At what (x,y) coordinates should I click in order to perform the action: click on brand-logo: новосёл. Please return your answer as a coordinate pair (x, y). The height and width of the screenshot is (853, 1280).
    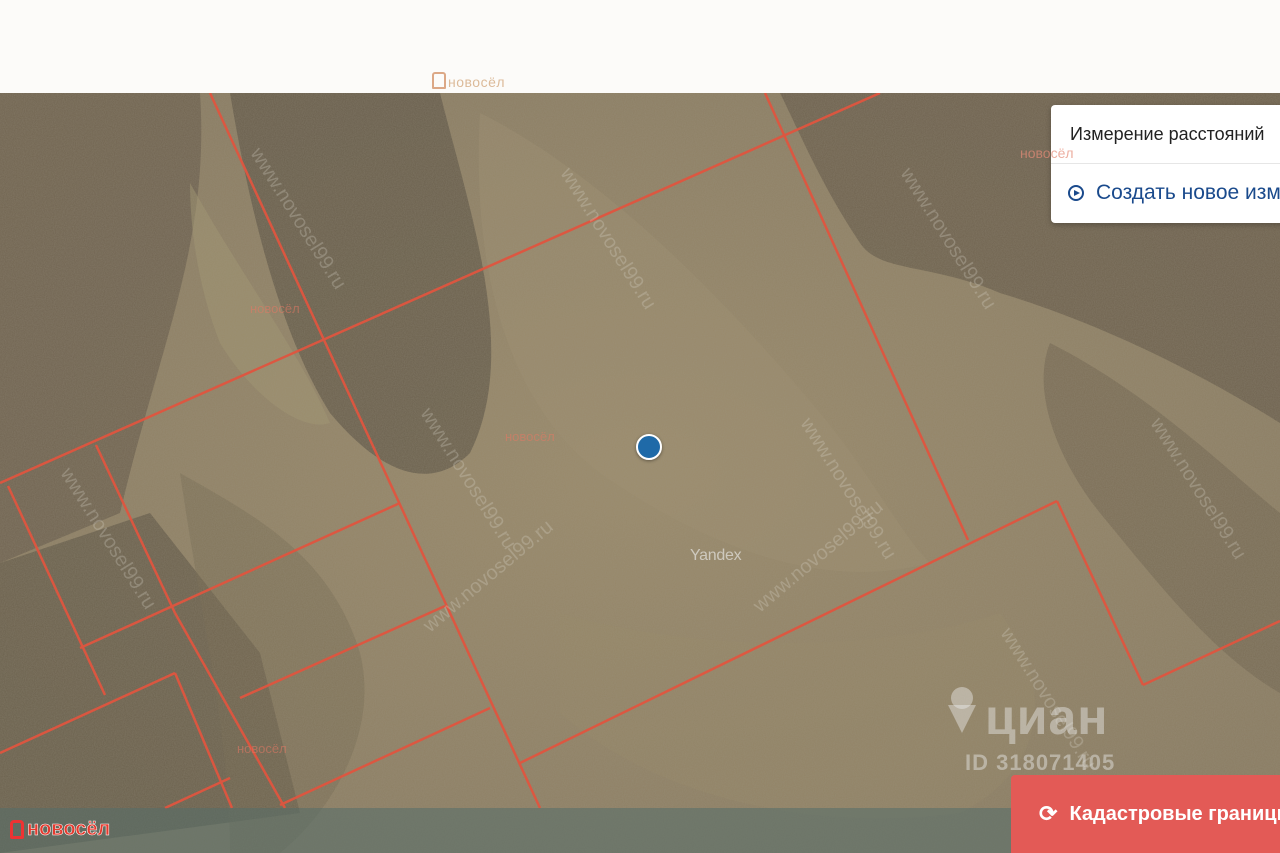
    Looking at the image, I should click on (60, 829).